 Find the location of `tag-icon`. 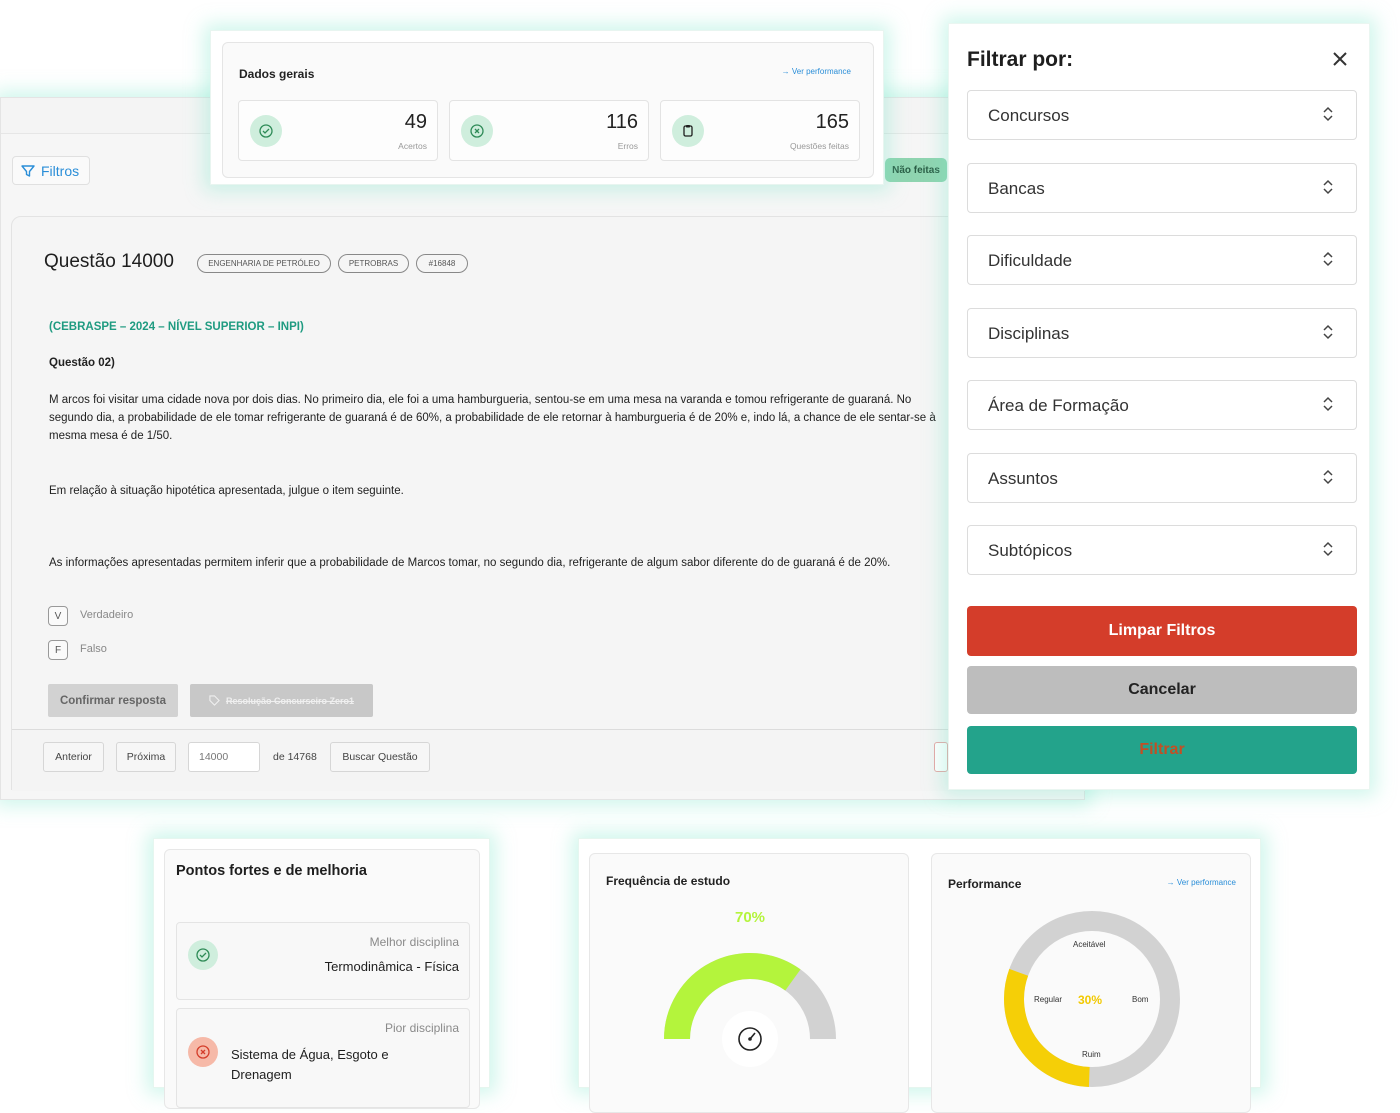

tag-icon is located at coordinates (214, 700).